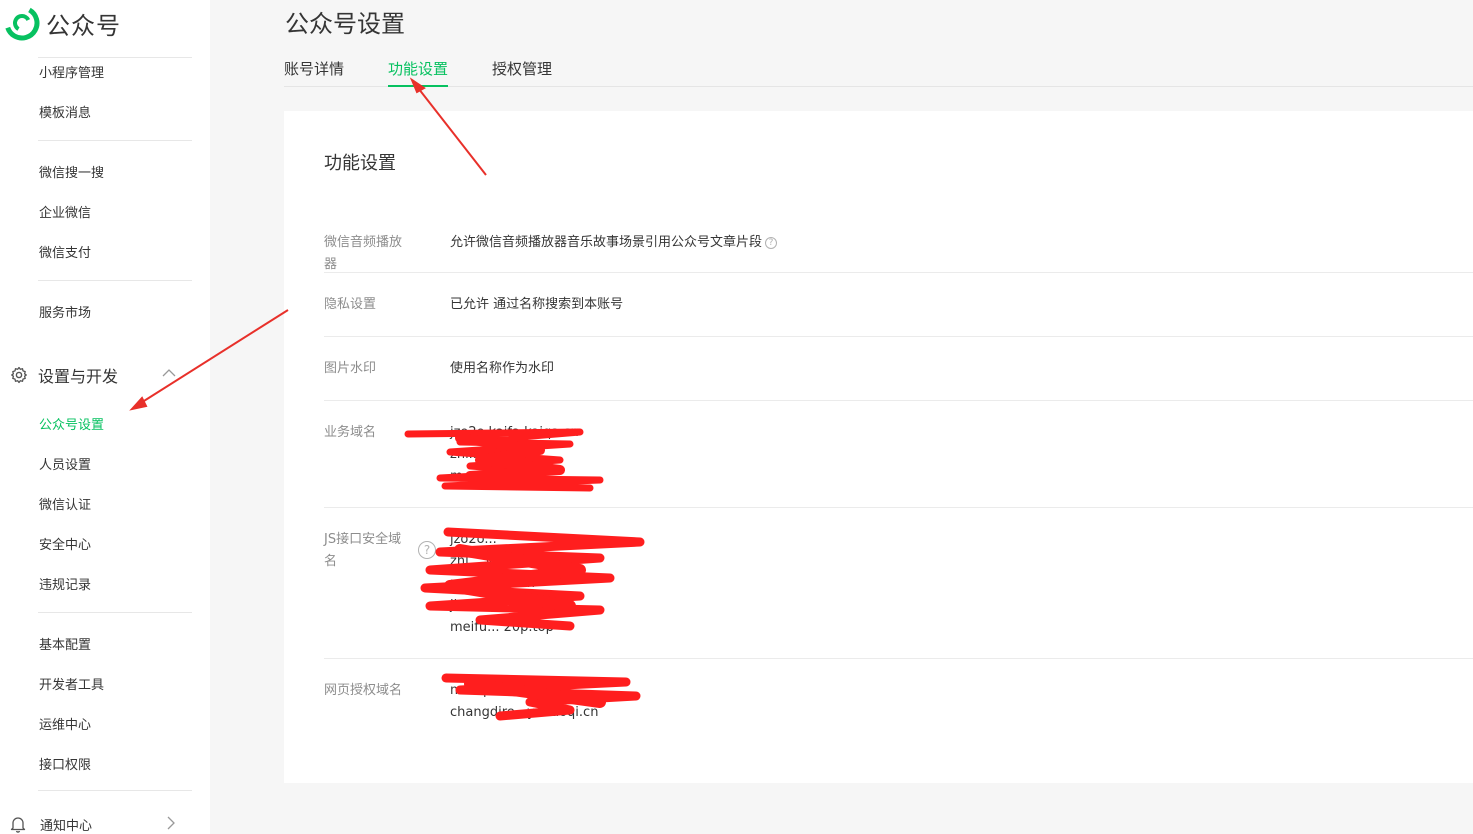 This screenshot has height=834, width=1473. Describe the element at coordinates (71, 423) in the screenshot. I see `nav-account-settings: 公众号设置` at that location.